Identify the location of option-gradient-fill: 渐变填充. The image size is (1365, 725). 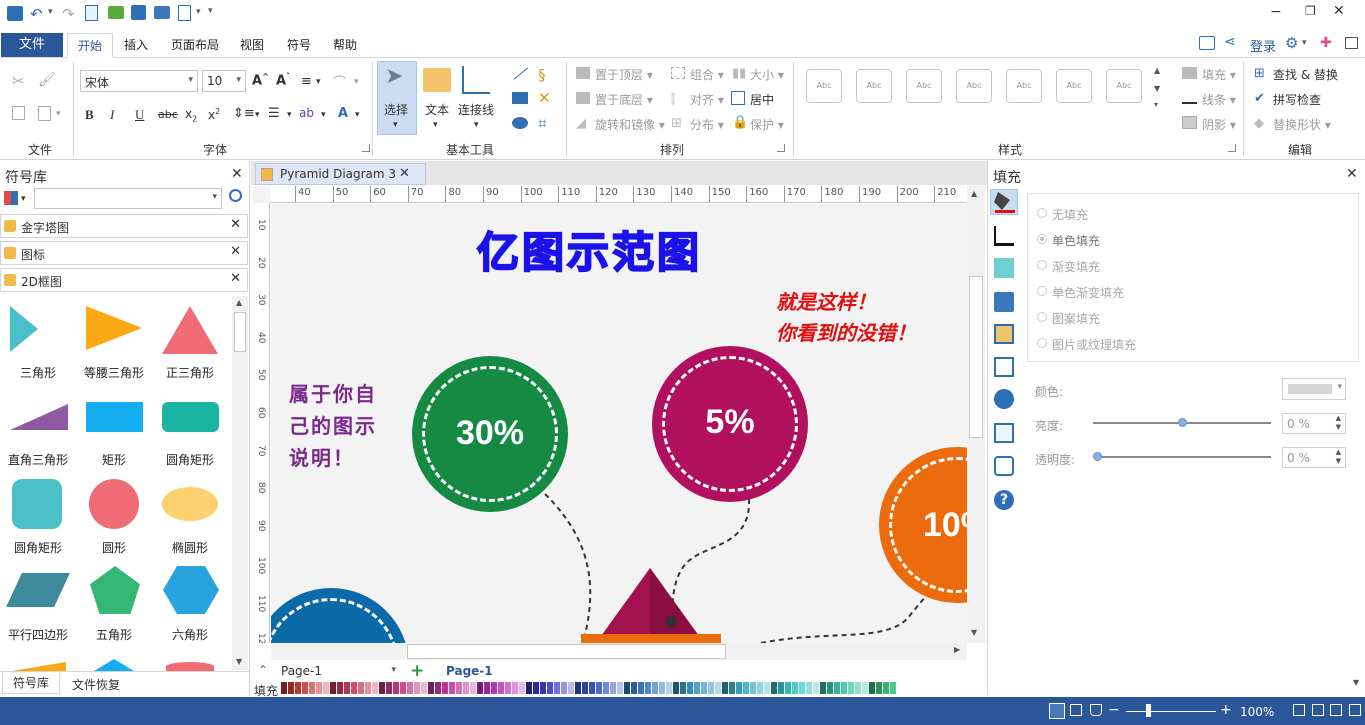
(1076, 266).